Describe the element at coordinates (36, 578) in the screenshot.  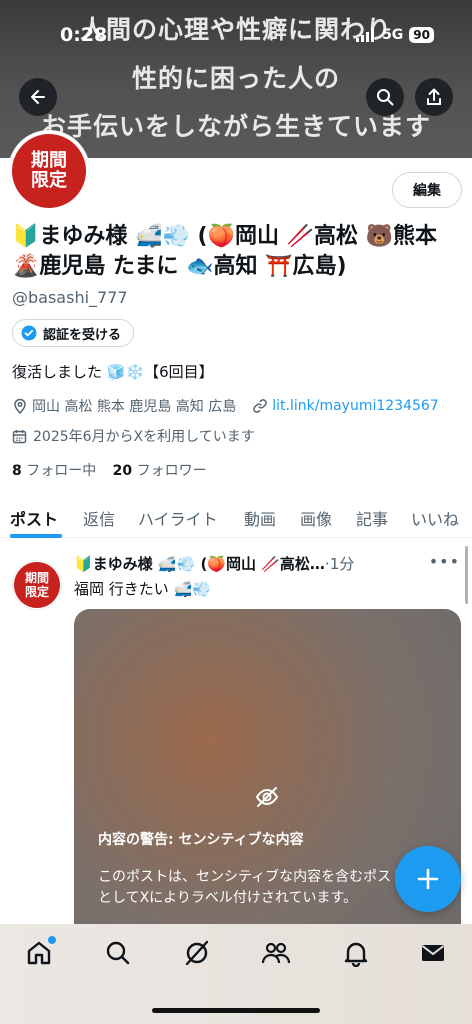
I see `post-avatar-text-top: 期間` at that location.